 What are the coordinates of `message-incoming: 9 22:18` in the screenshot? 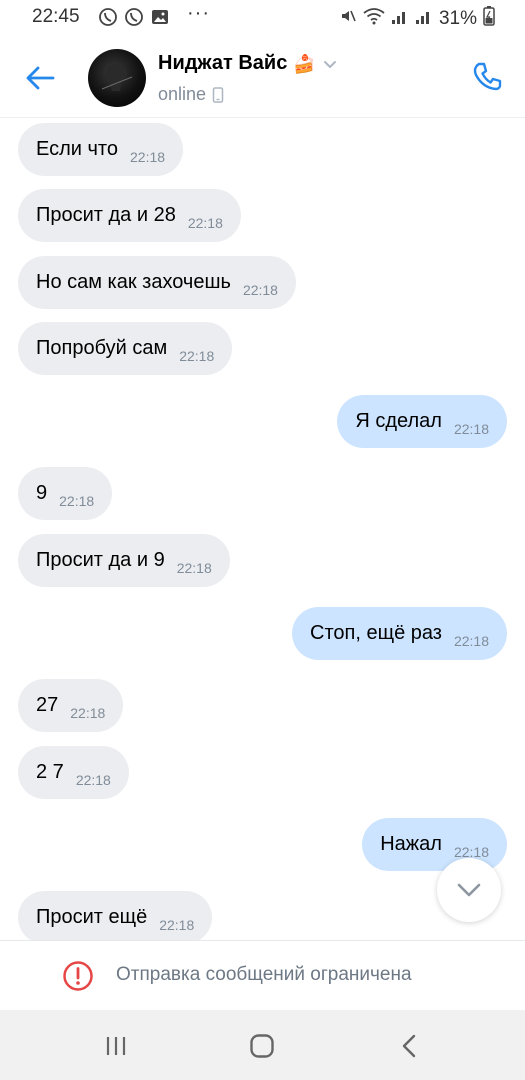 It's located at (65, 493).